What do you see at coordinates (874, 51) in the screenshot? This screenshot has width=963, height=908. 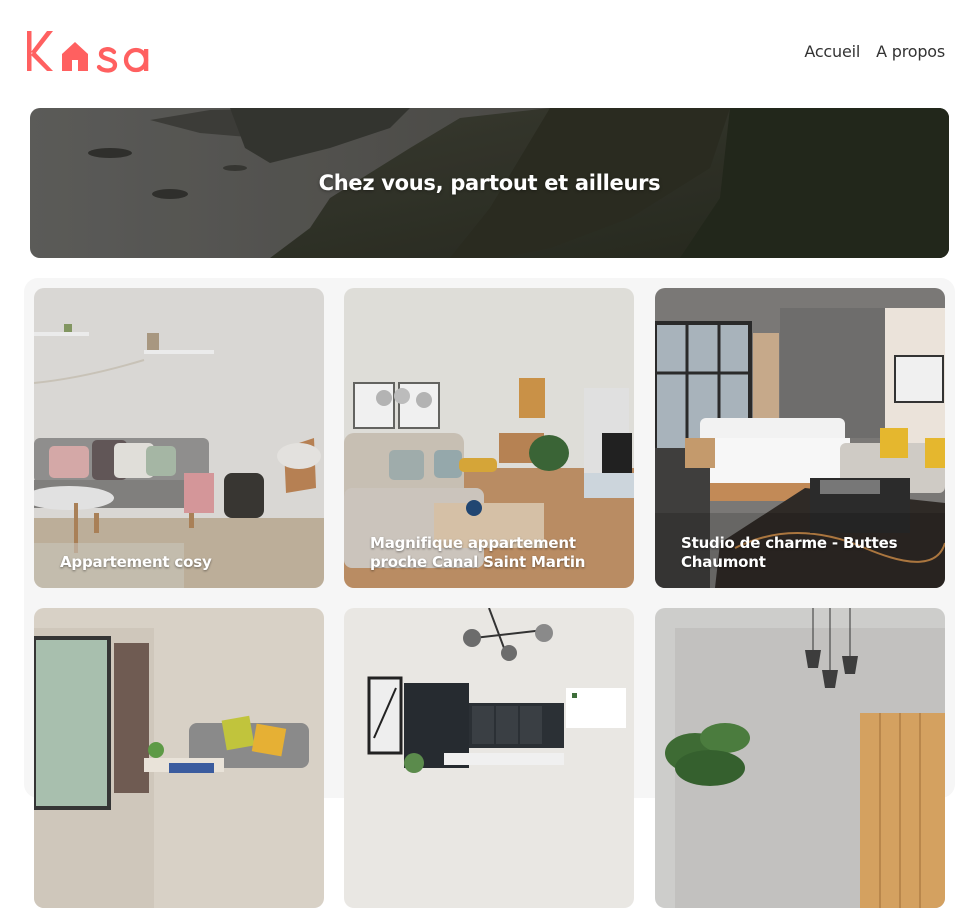 I see `main-nav: Accueil A propos` at bounding box center [874, 51].